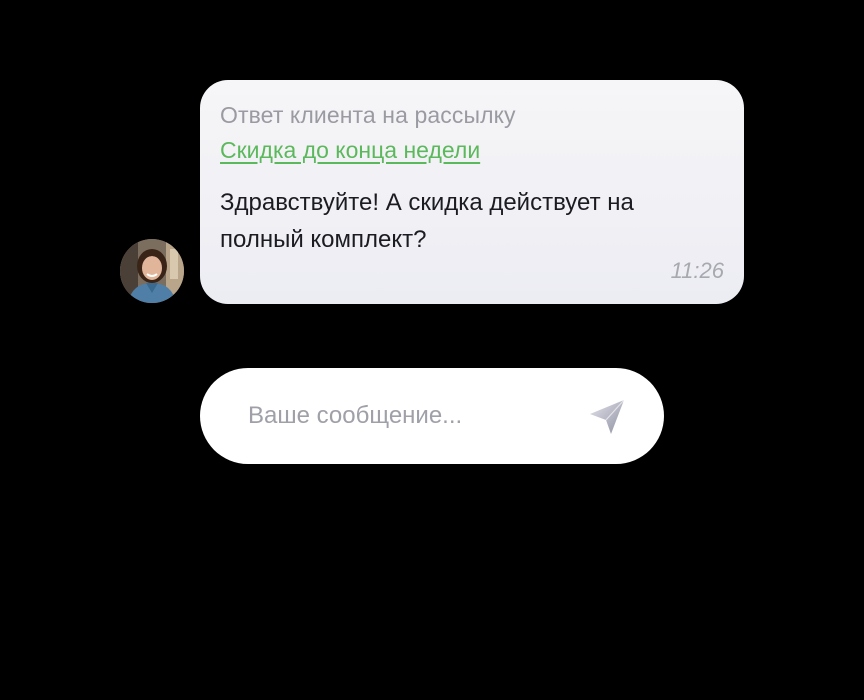 This screenshot has width=864, height=700. I want to click on avatar, so click(152, 271).